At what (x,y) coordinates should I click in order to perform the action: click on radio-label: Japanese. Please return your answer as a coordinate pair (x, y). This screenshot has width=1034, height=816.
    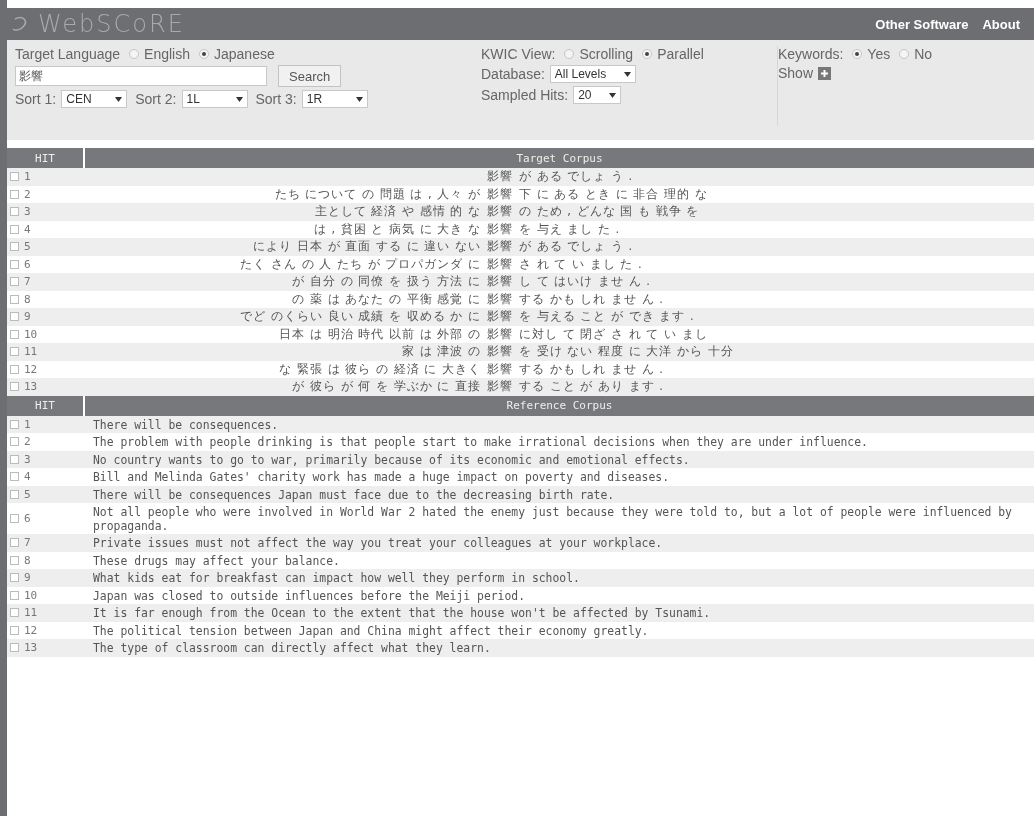
    Looking at the image, I should click on (244, 54).